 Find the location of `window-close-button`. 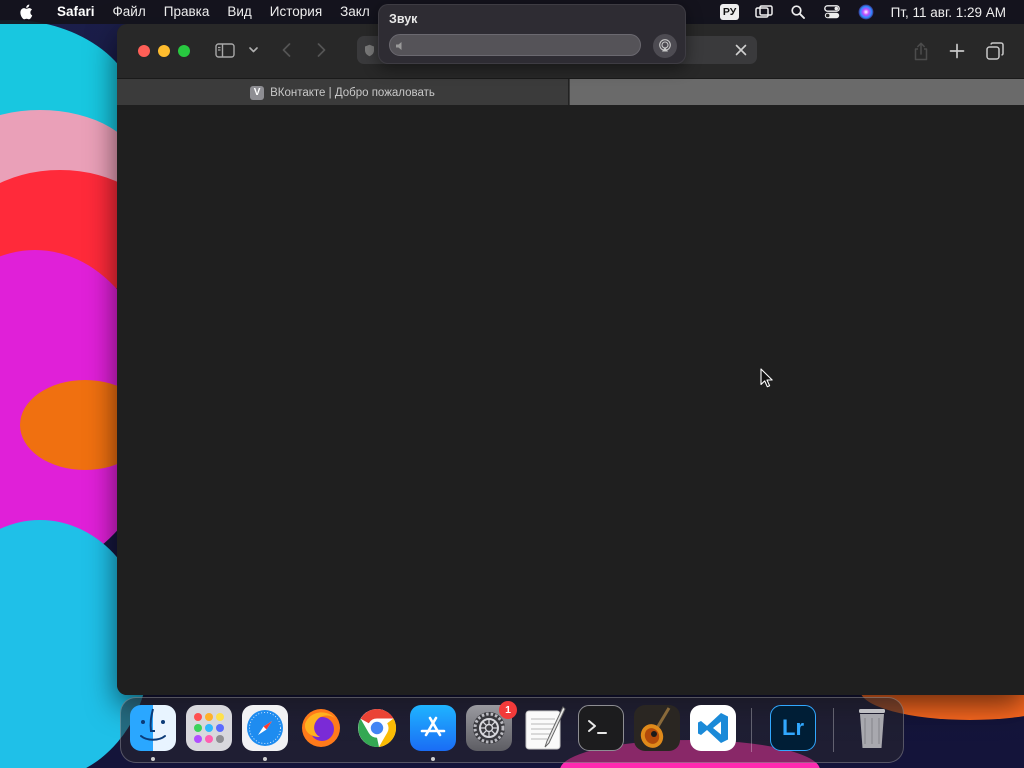

window-close-button is located at coordinates (144, 51).